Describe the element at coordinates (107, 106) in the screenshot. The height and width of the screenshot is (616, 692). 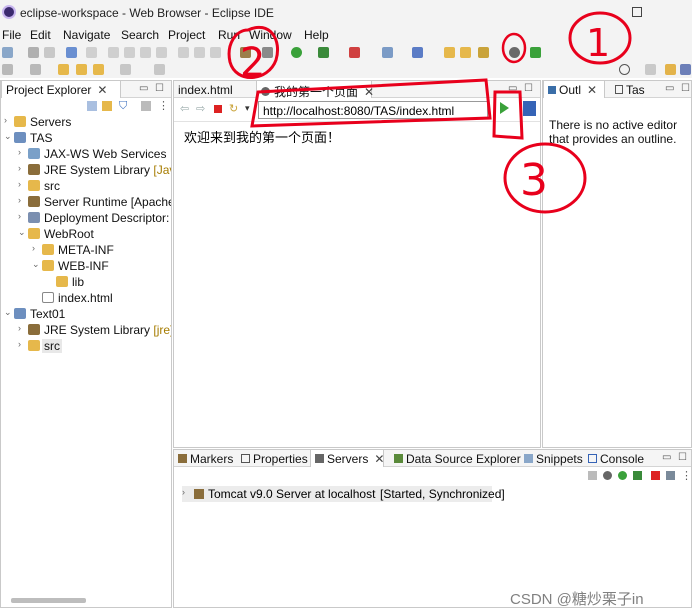
I see `link-with-editor-icon` at that location.